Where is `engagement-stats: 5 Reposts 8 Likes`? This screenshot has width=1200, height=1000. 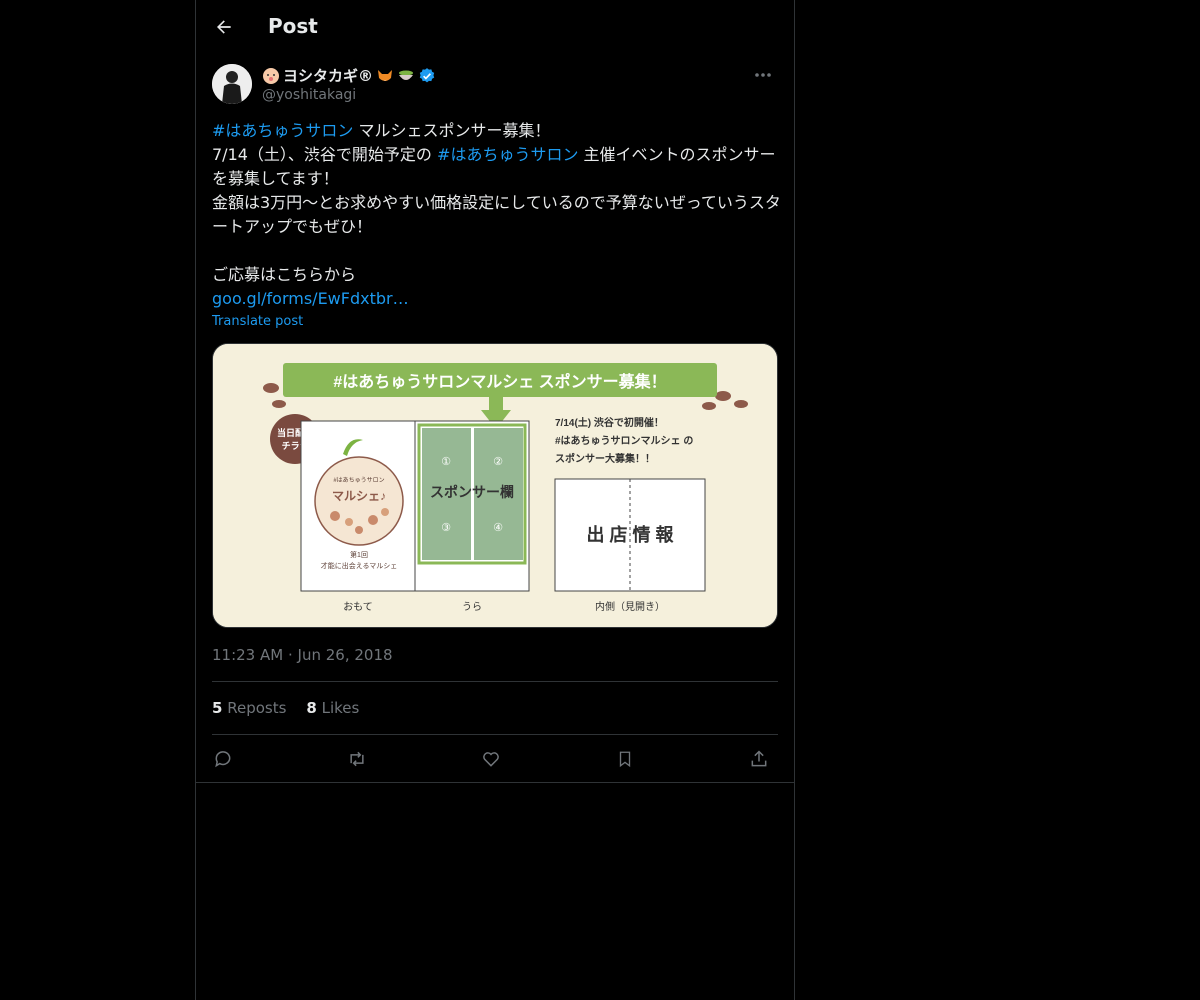
engagement-stats: 5 Reposts 8 Likes is located at coordinates (285, 708).